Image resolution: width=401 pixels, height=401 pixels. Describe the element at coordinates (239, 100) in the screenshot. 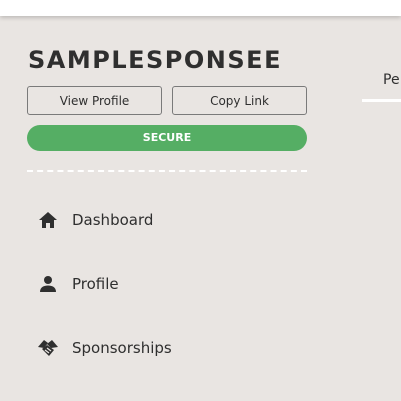

I see `copy-link-button: Copy Link` at that location.